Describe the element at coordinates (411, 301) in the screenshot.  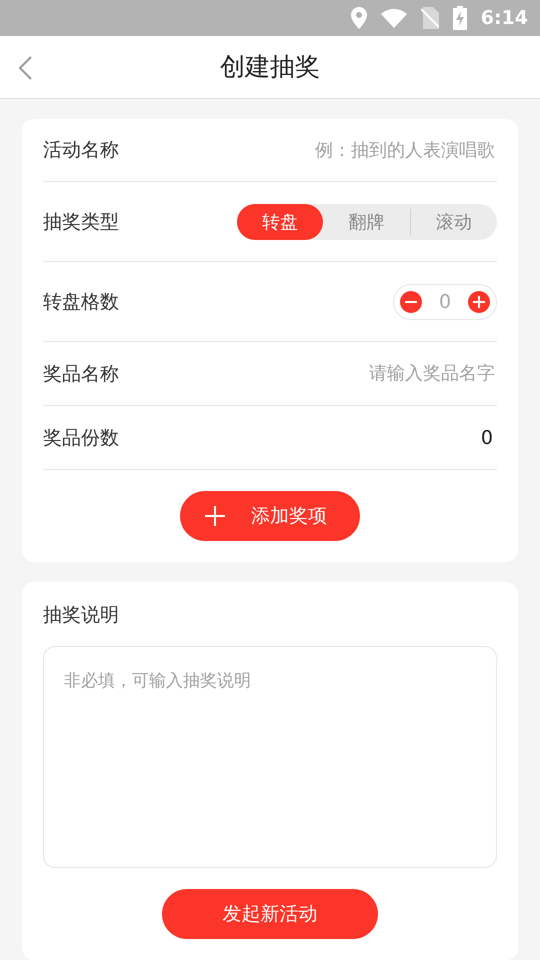
I see `minus-icon` at that location.